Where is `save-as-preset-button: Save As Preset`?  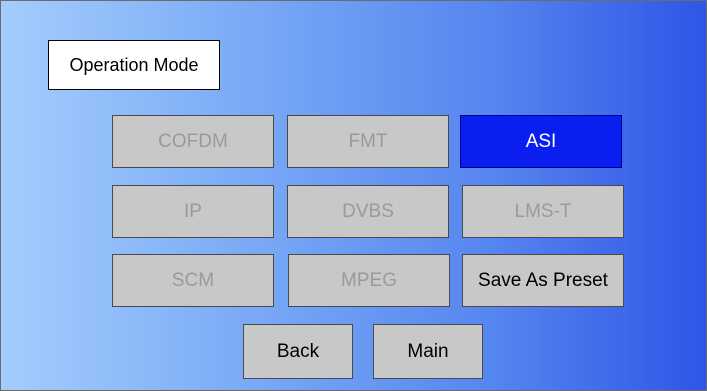
save-as-preset-button: Save As Preset is located at coordinates (543, 280).